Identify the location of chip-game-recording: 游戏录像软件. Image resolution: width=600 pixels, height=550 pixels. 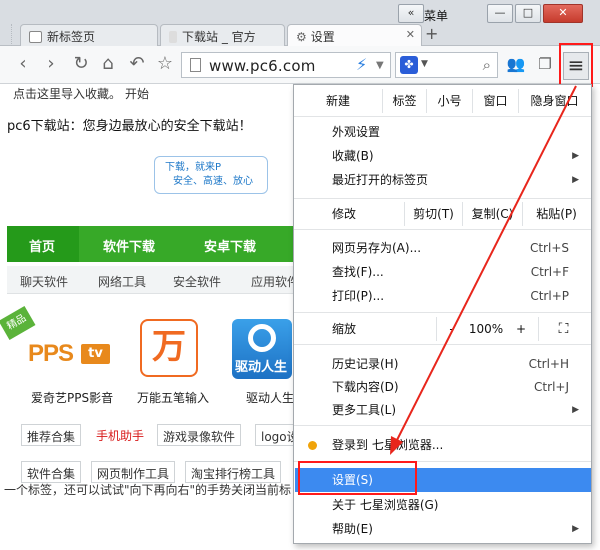
(199, 435).